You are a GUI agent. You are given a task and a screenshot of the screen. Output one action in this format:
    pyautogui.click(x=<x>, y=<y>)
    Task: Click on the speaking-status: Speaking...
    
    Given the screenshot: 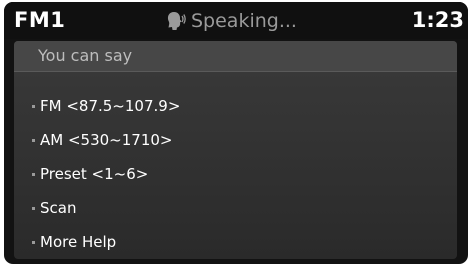 What is the action you would take?
    pyautogui.click(x=231, y=21)
    